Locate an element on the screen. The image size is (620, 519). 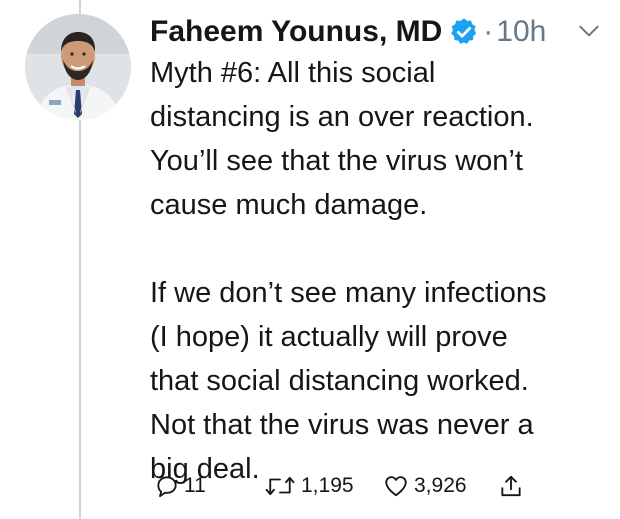
reply-icon is located at coordinates (167, 487).